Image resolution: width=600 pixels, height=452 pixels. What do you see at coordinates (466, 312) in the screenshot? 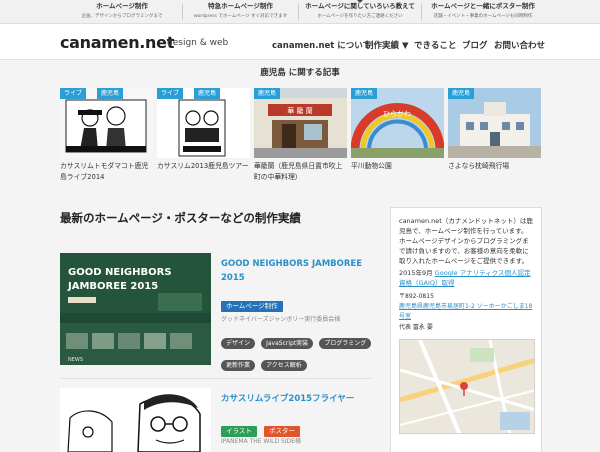
I see `address-link: 鹿児島県鹿児島市易居町1-2 ソーホーかごしま18号室` at bounding box center [466, 312].